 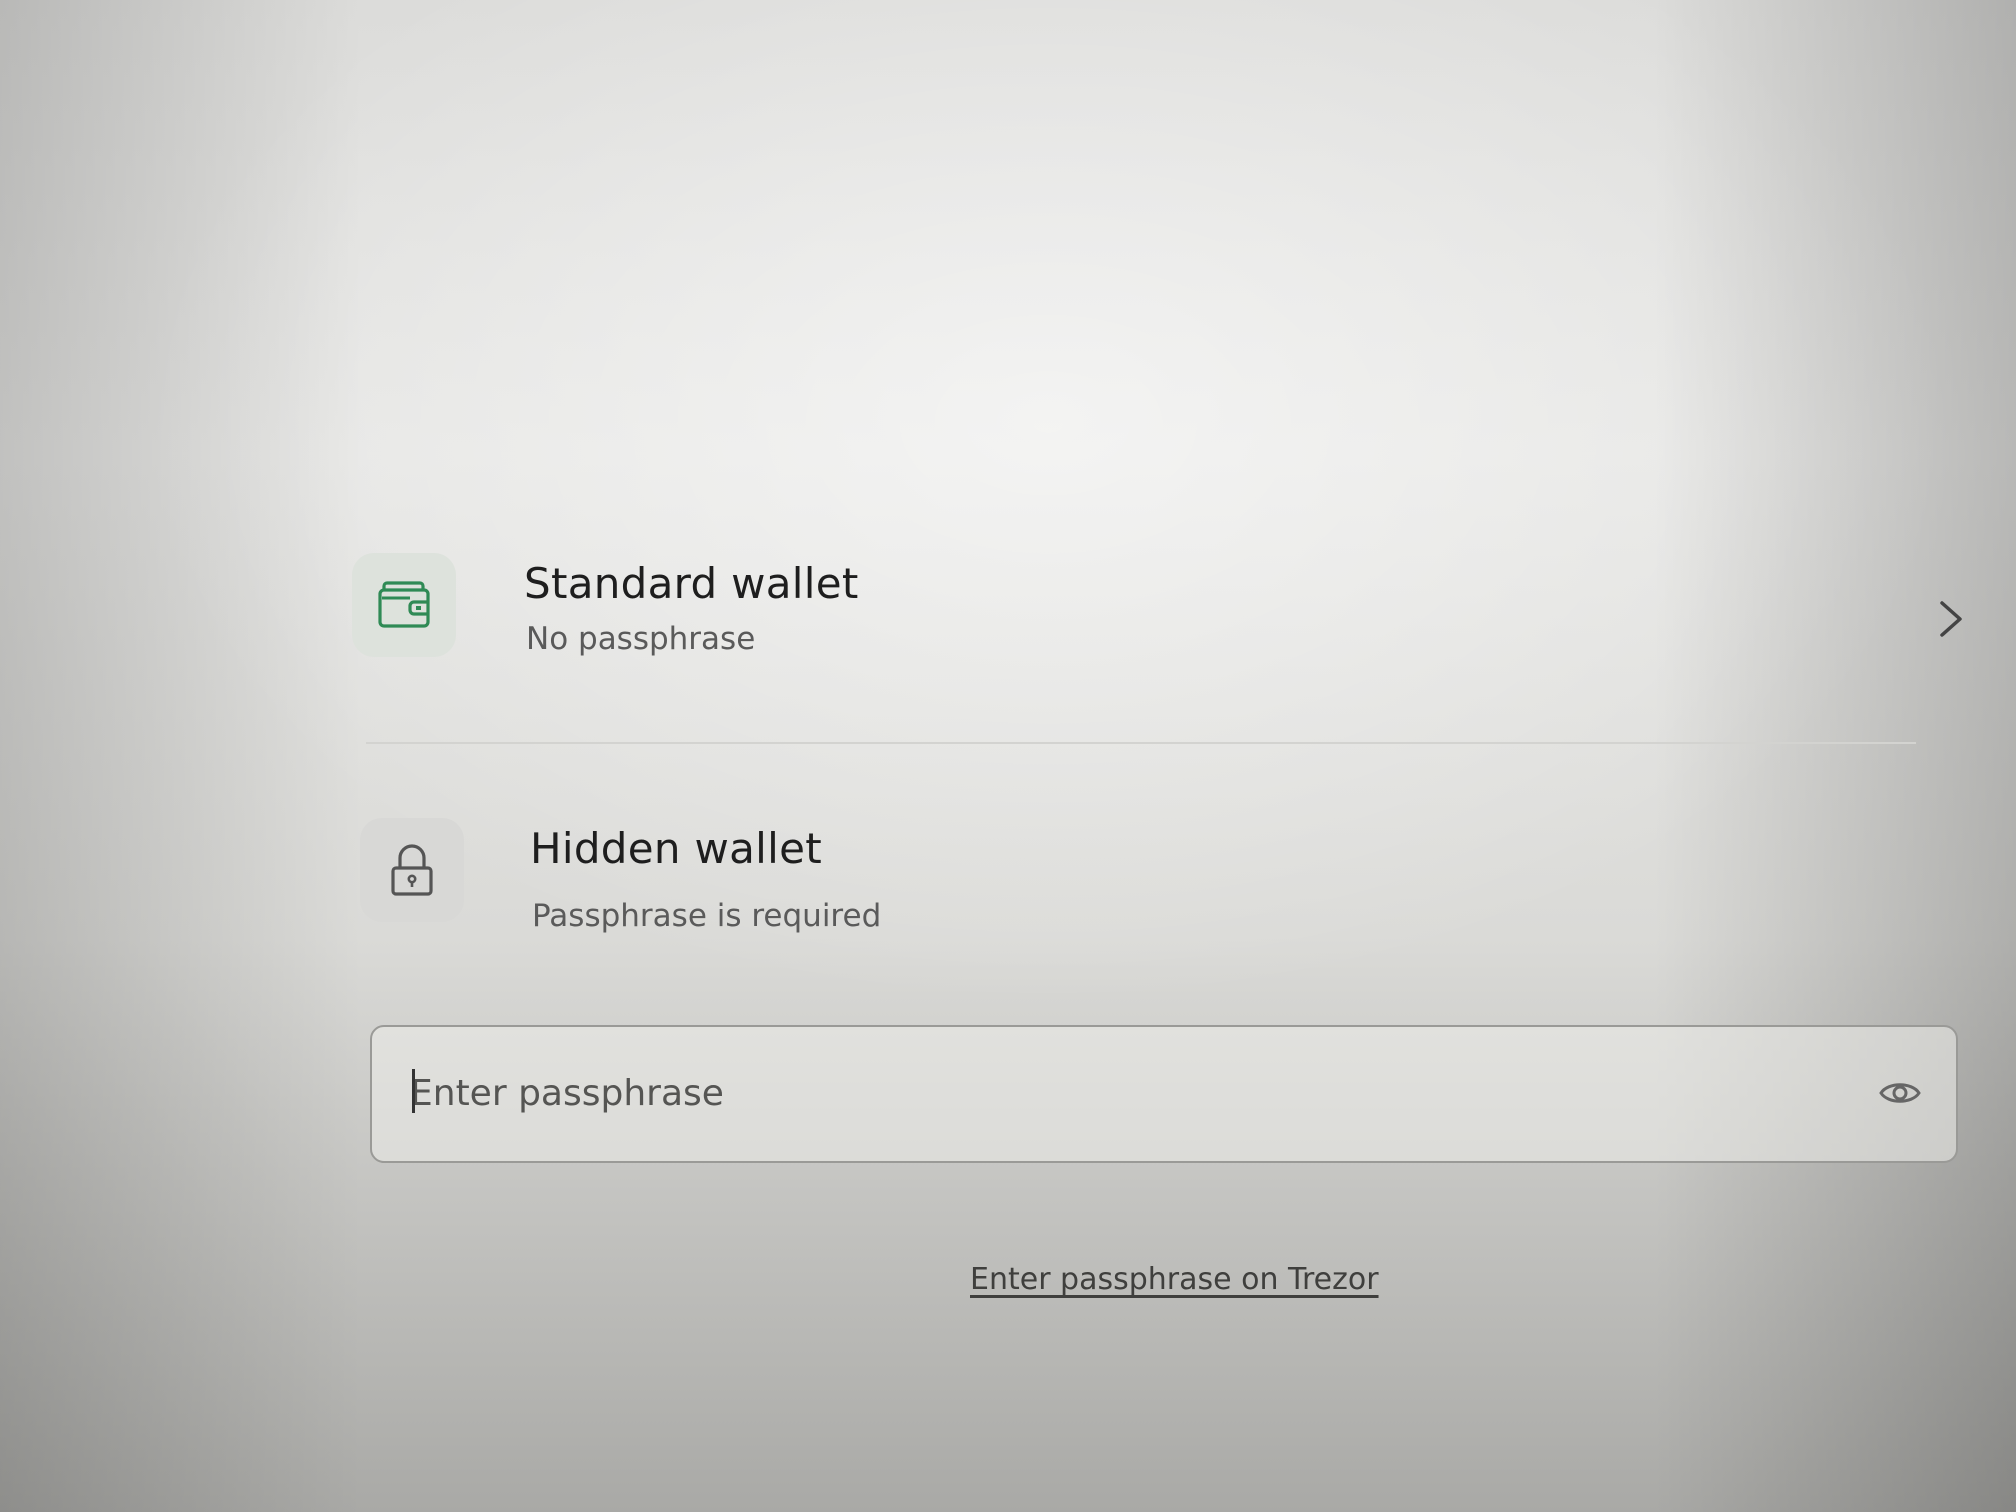 I want to click on wallet-icon, so click(x=404, y=604).